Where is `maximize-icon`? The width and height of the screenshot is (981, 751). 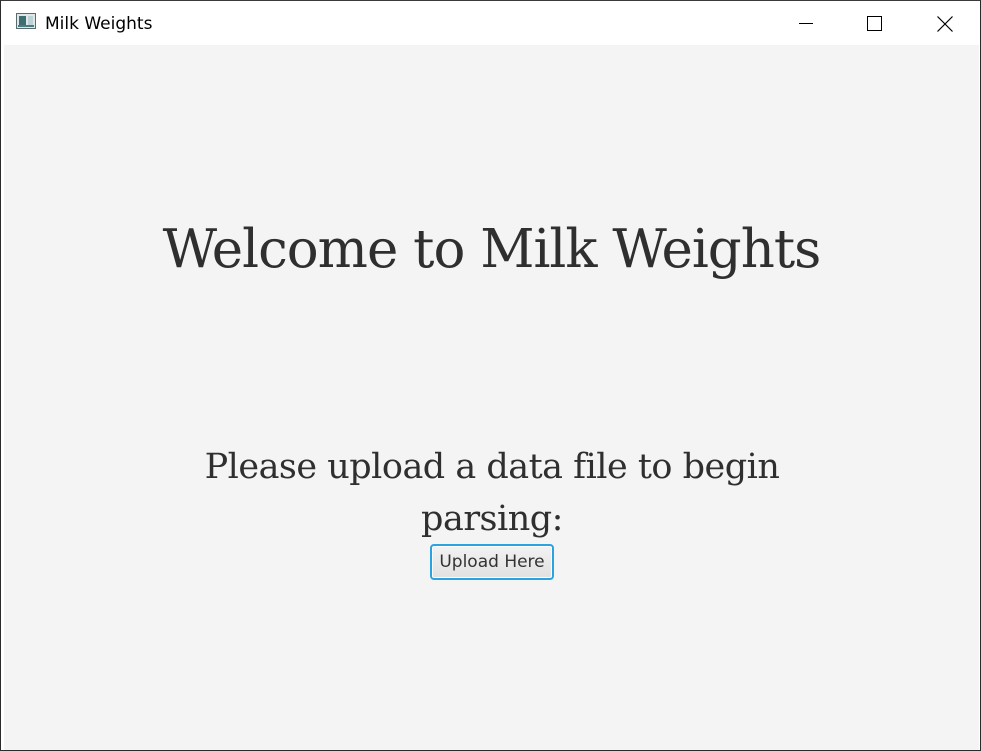
maximize-icon is located at coordinates (874, 23).